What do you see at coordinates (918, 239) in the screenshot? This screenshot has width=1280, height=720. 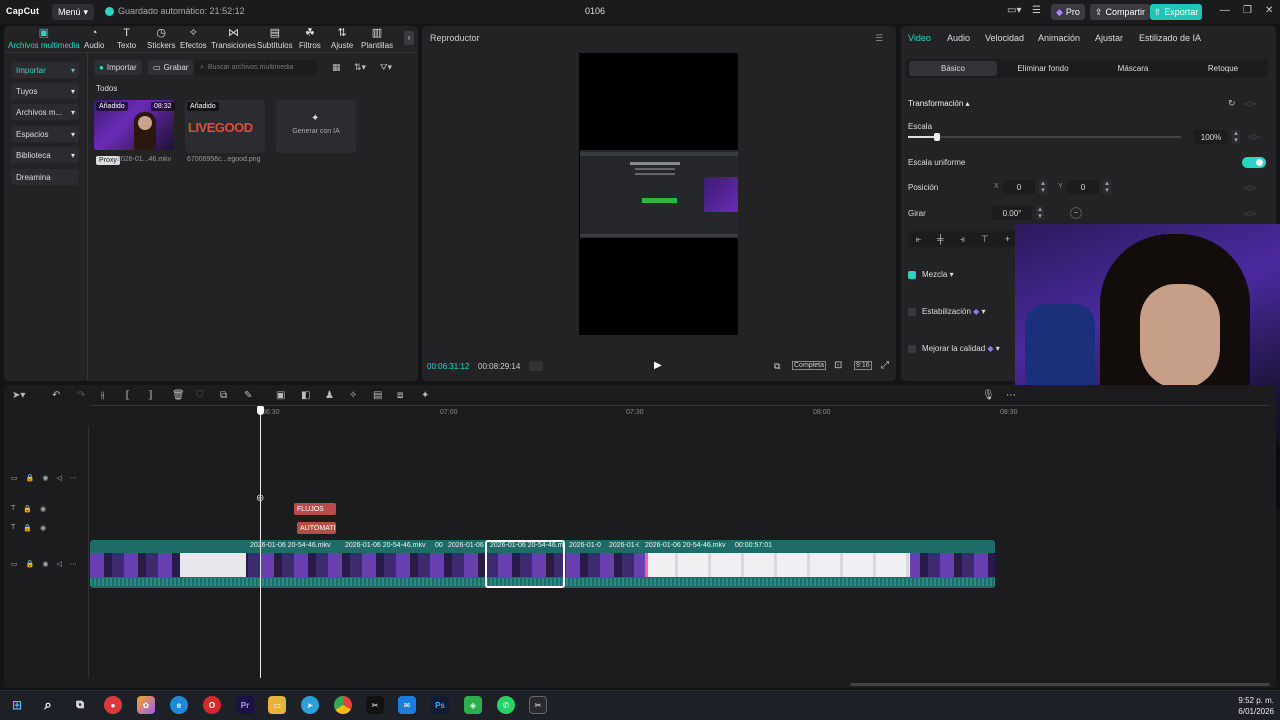 I see `align-left-icon: ⫦` at bounding box center [918, 239].